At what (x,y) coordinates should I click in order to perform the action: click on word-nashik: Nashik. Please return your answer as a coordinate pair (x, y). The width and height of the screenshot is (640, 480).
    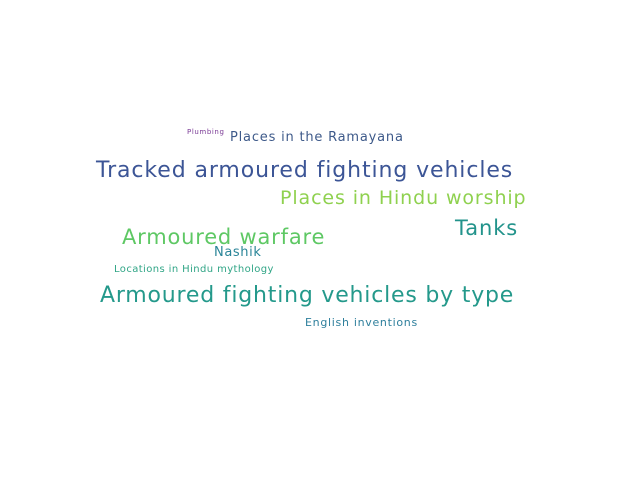
    Looking at the image, I should click on (238, 252).